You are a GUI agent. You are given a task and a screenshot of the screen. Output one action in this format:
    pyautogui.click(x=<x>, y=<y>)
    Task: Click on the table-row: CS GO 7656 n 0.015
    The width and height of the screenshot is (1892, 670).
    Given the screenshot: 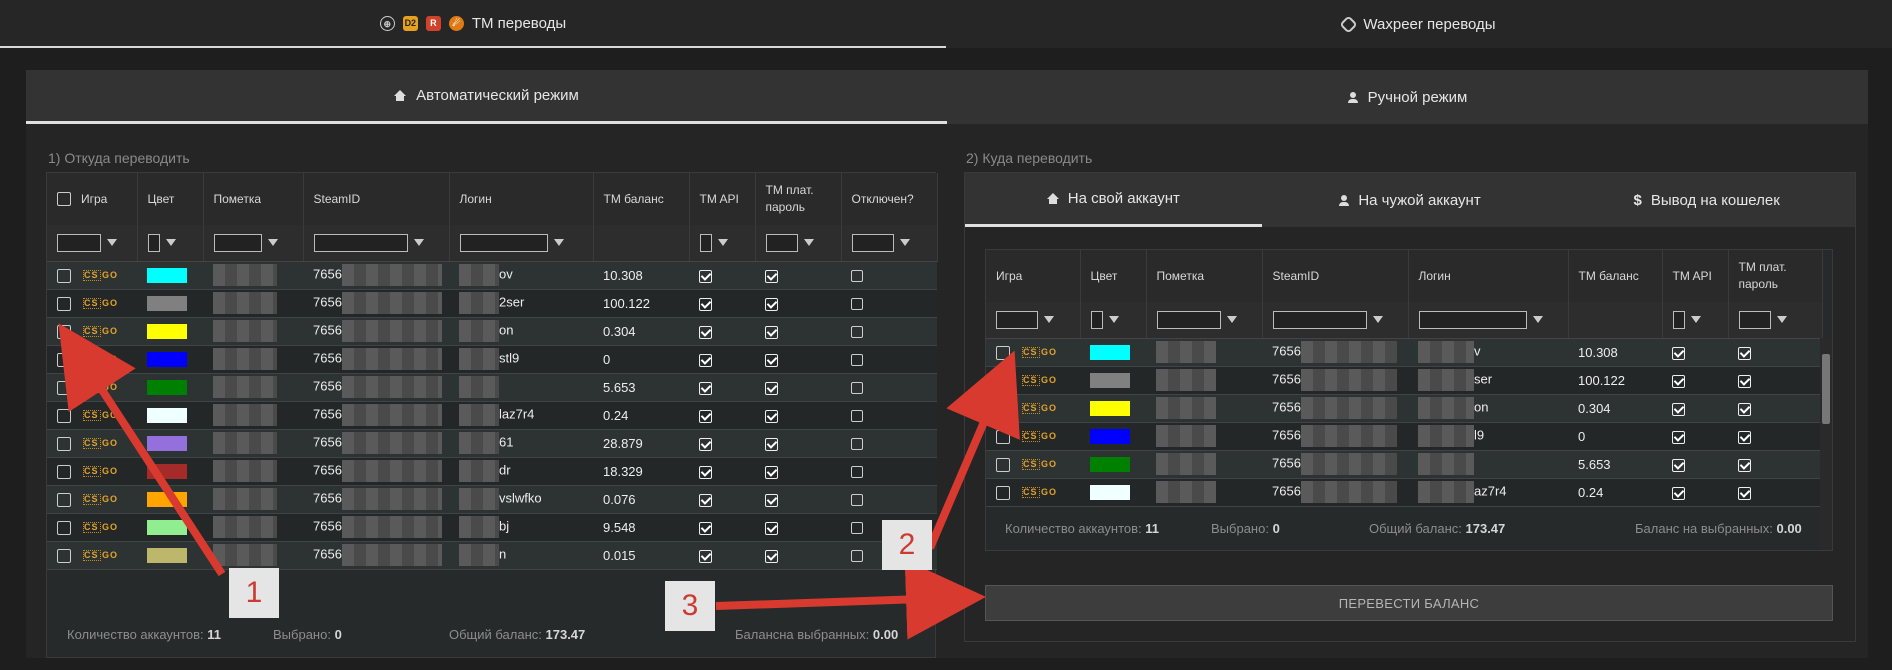 What is the action you would take?
    pyautogui.click(x=492, y=555)
    